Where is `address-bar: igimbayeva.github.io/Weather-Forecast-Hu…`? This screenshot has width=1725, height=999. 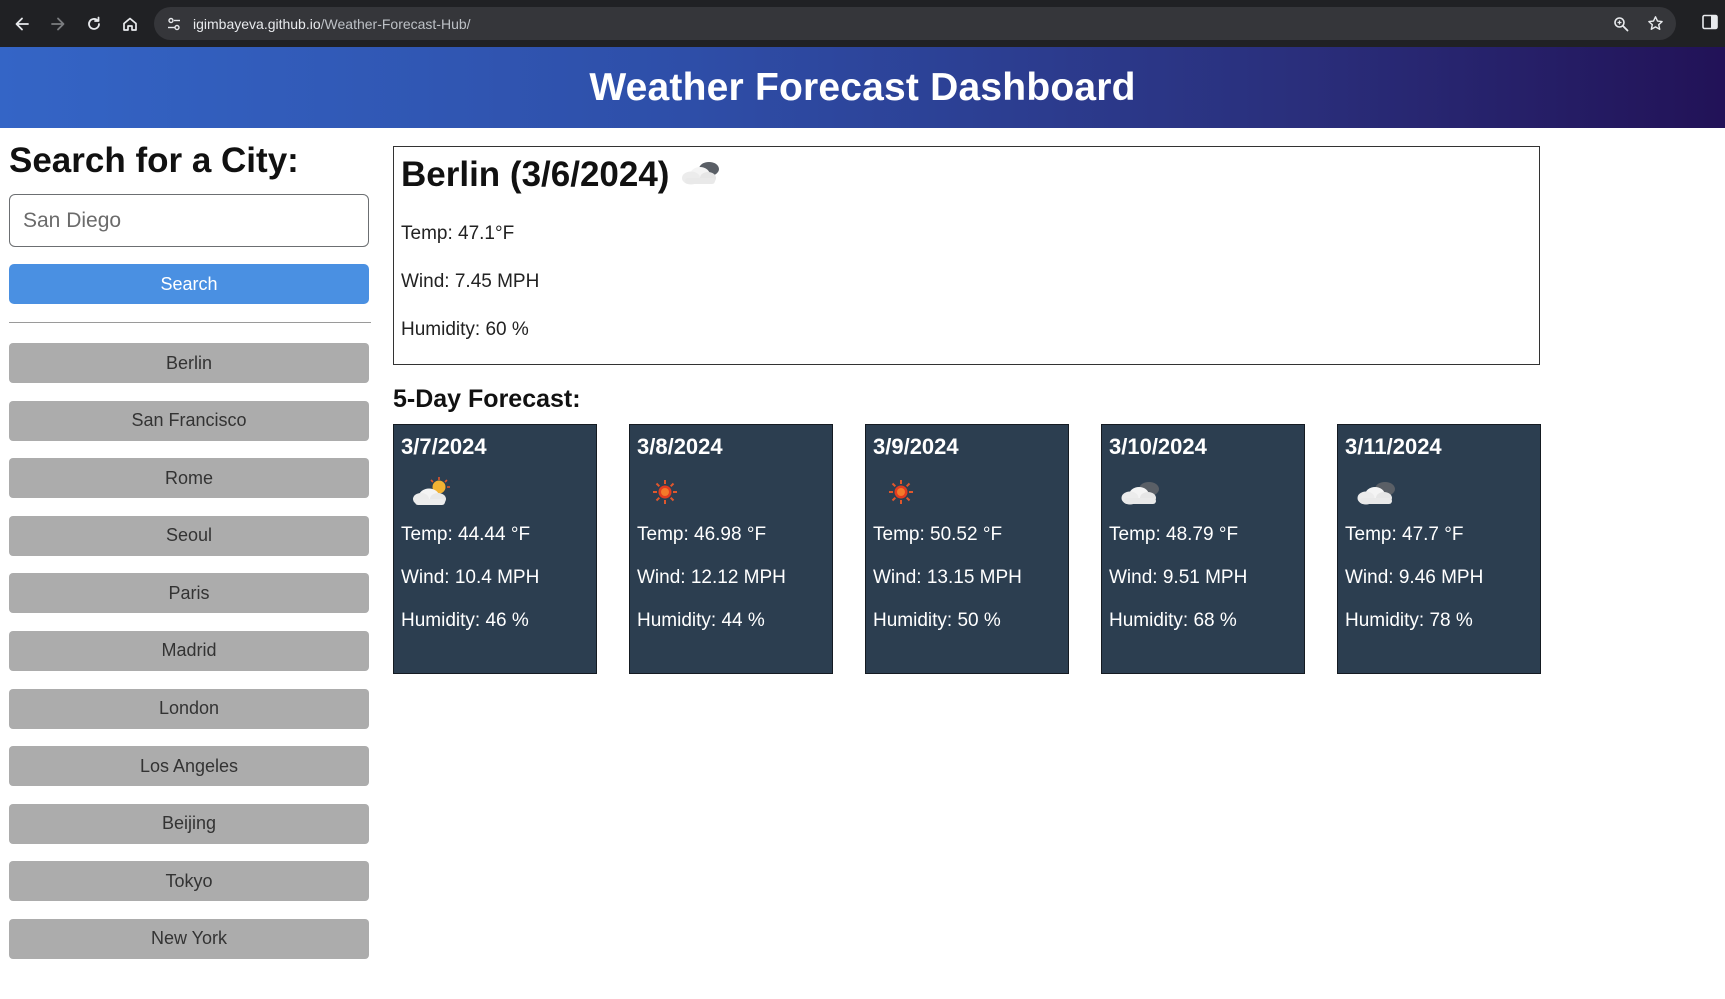
address-bar: igimbayeva.github.io/Weather-Forecast-Hu… is located at coordinates (915, 23).